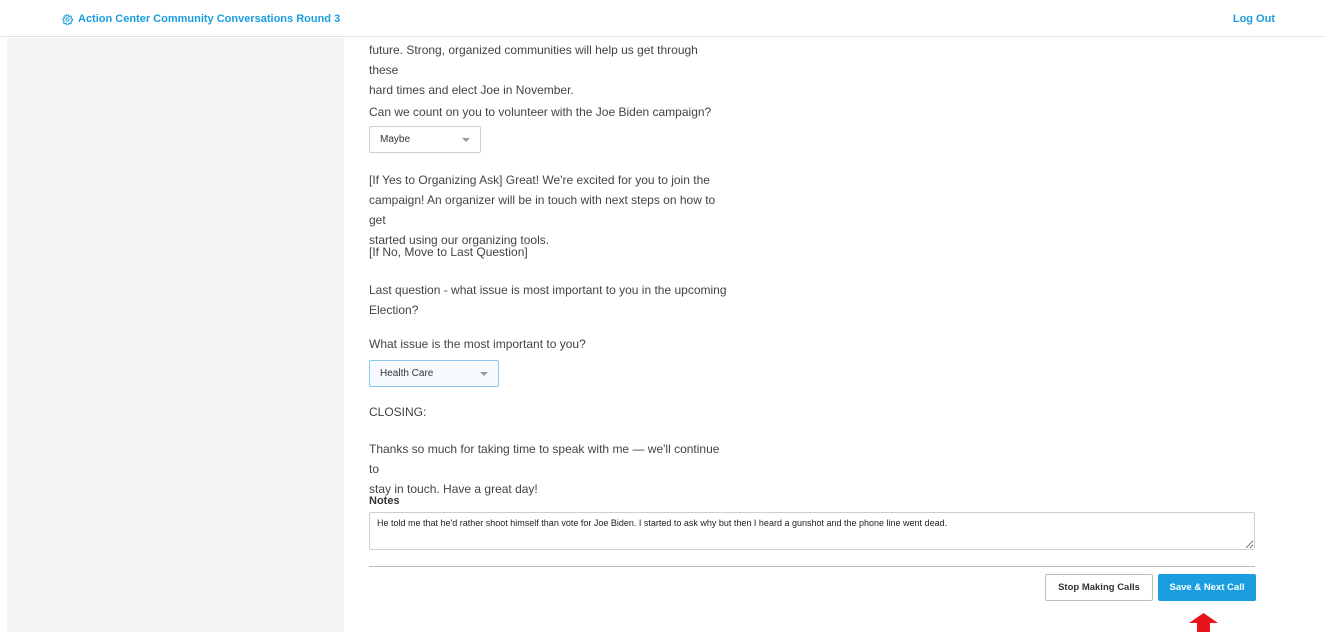 The height and width of the screenshot is (632, 1325). What do you see at coordinates (425, 139) in the screenshot?
I see `volunteer-select: Maybe` at bounding box center [425, 139].